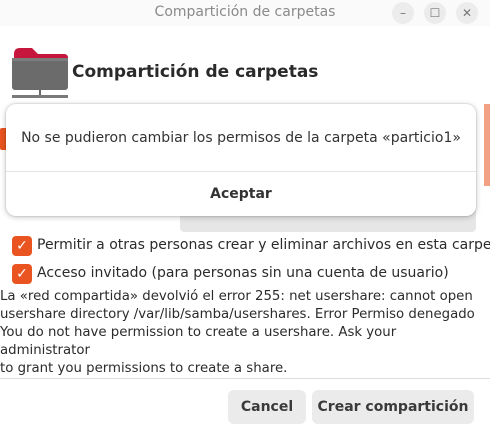 The height and width of the screenshot is (425, 490). I want to click on folder-share-icon, so click(40, 73).